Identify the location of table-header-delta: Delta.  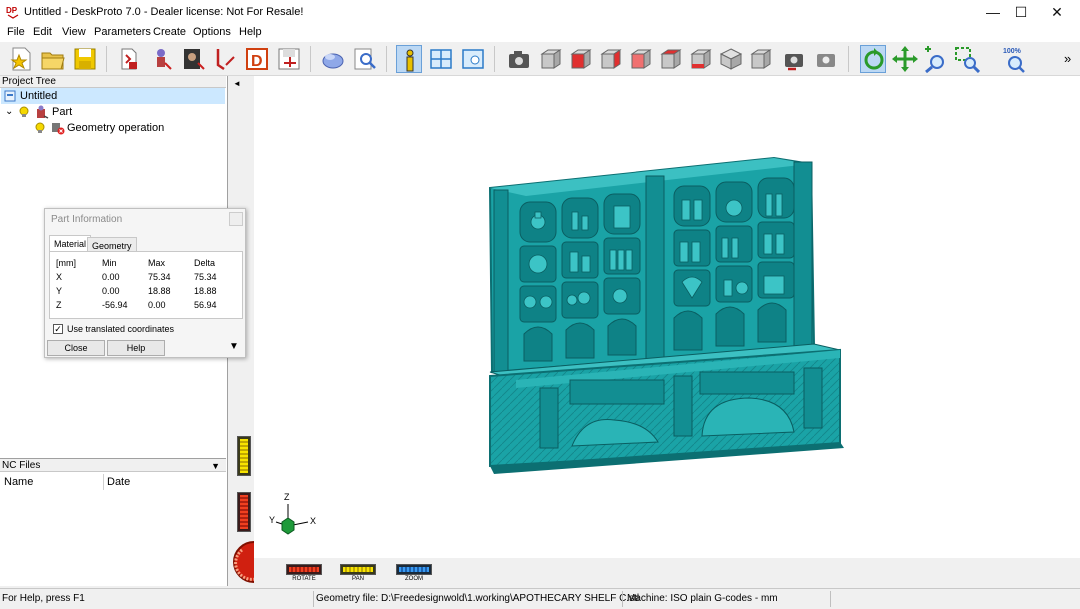
(205, 263).